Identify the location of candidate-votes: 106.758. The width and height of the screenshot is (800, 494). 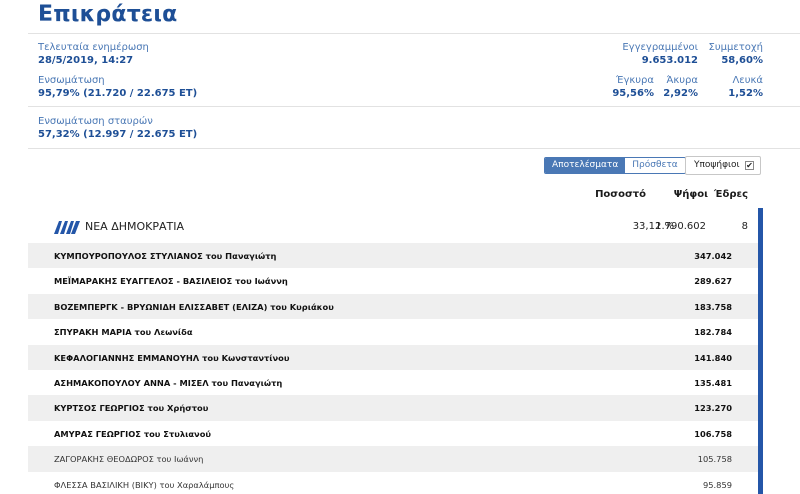
(713, 433).